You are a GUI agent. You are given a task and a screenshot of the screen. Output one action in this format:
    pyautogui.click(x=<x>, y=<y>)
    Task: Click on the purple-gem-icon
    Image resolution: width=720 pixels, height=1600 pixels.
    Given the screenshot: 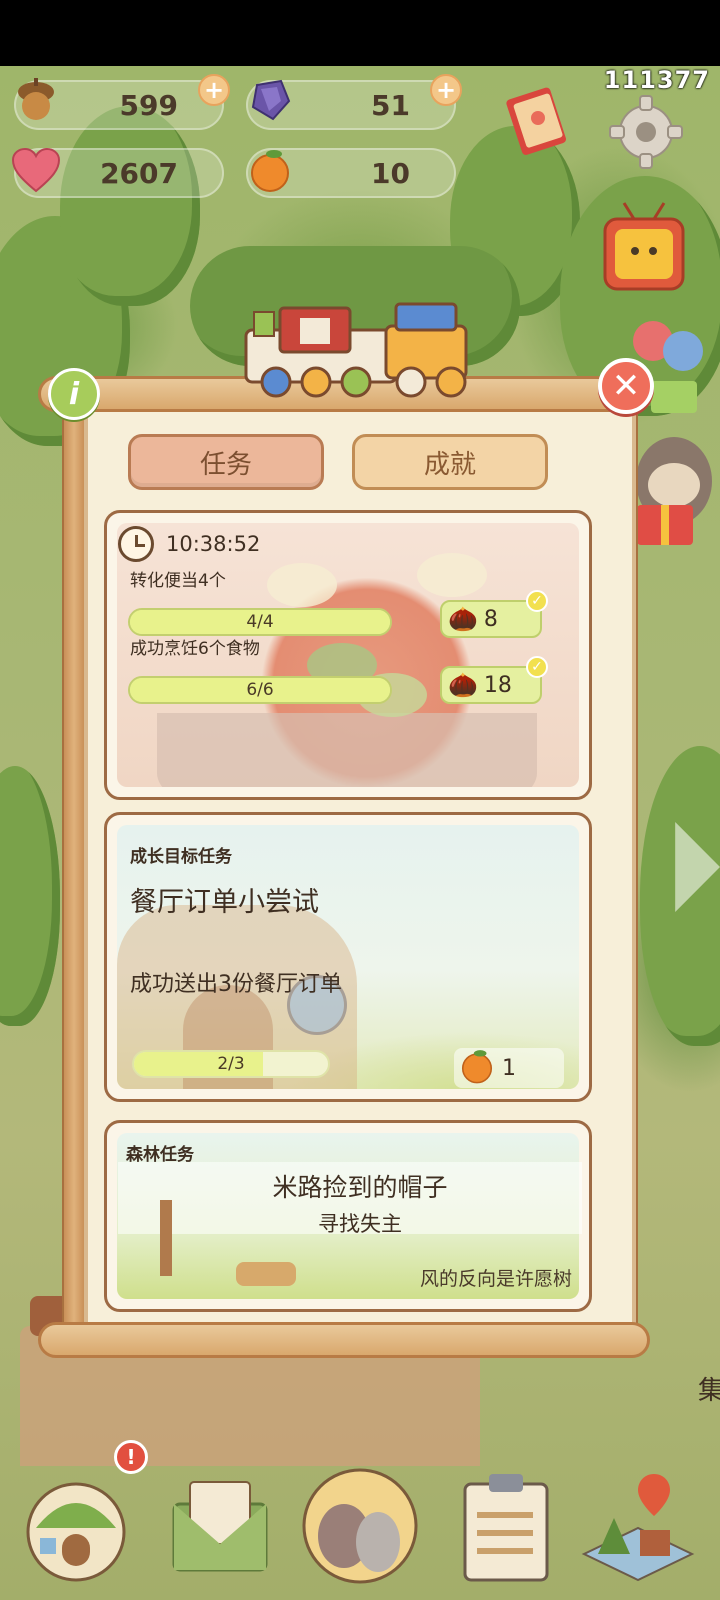 What is the action you would take?
    pyautogui.click(x=270, y=100)
    